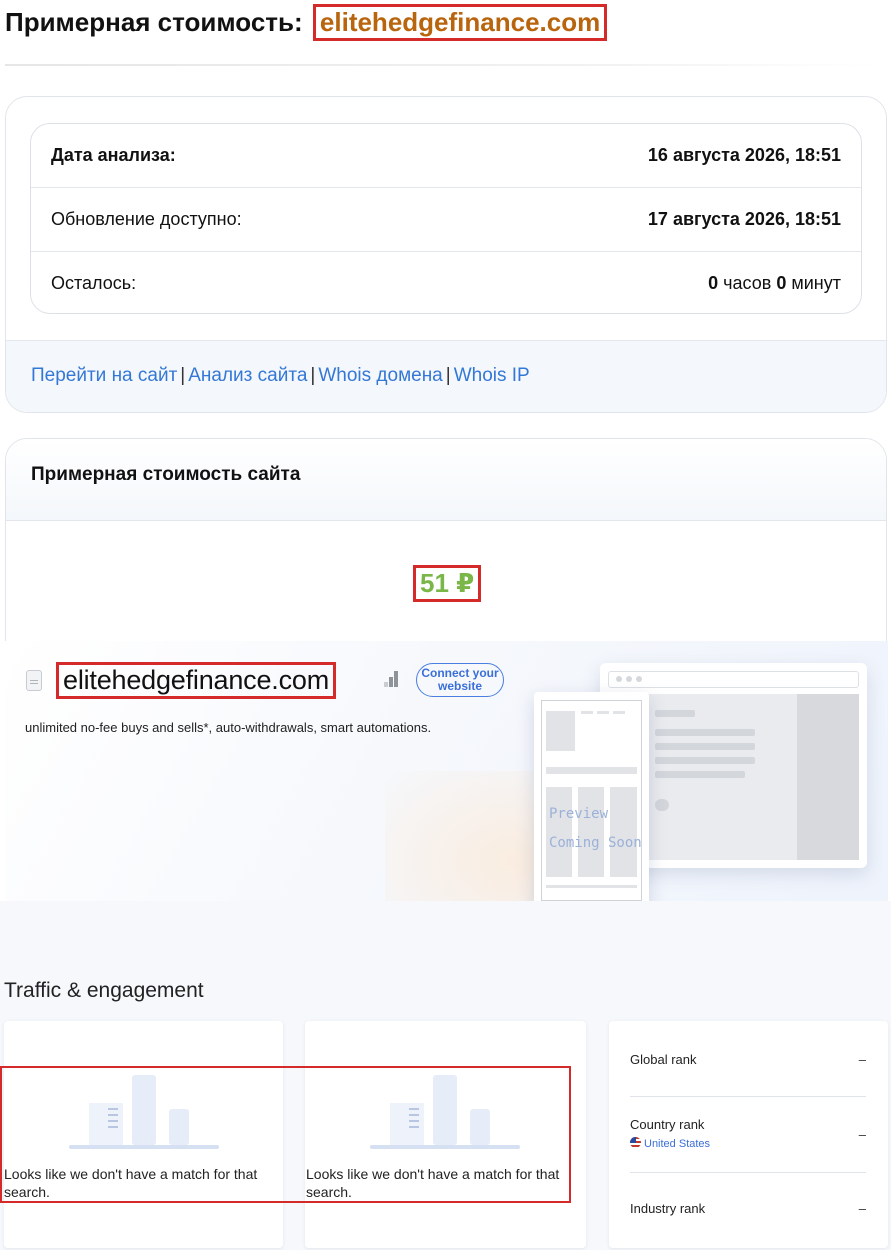 The height and width of the screenshot is (1250, 891). I want to click on connect-website-button: Connect your website, so click(460, 680).